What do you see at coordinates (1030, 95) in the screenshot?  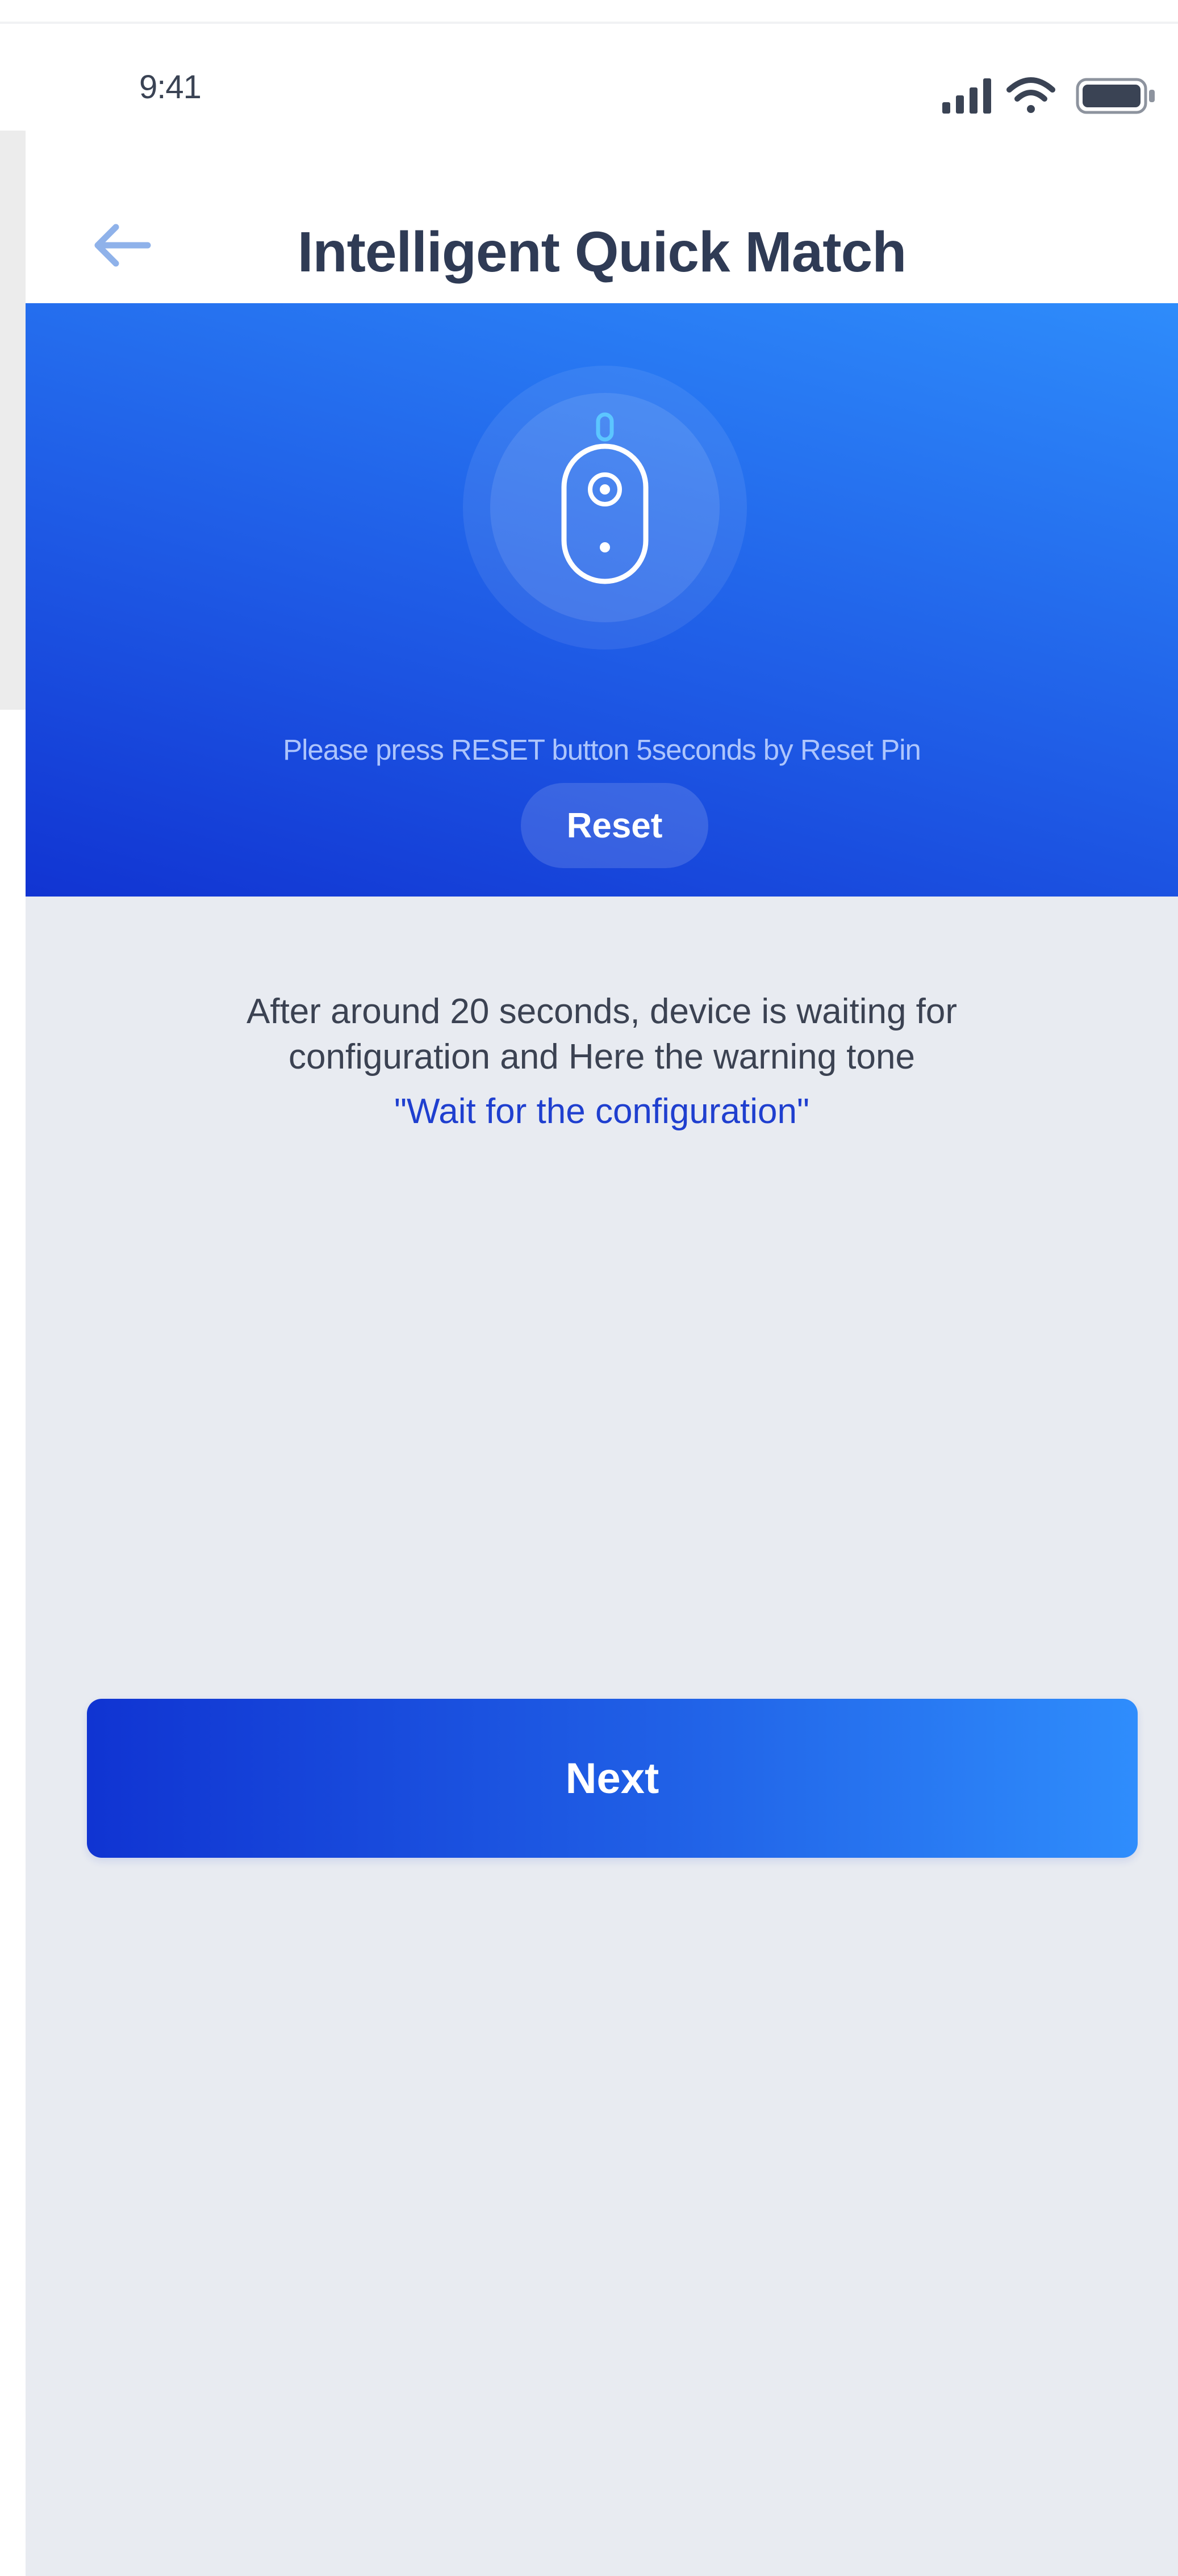 I see `wifi-icon` at bounding box center [1030, 95].